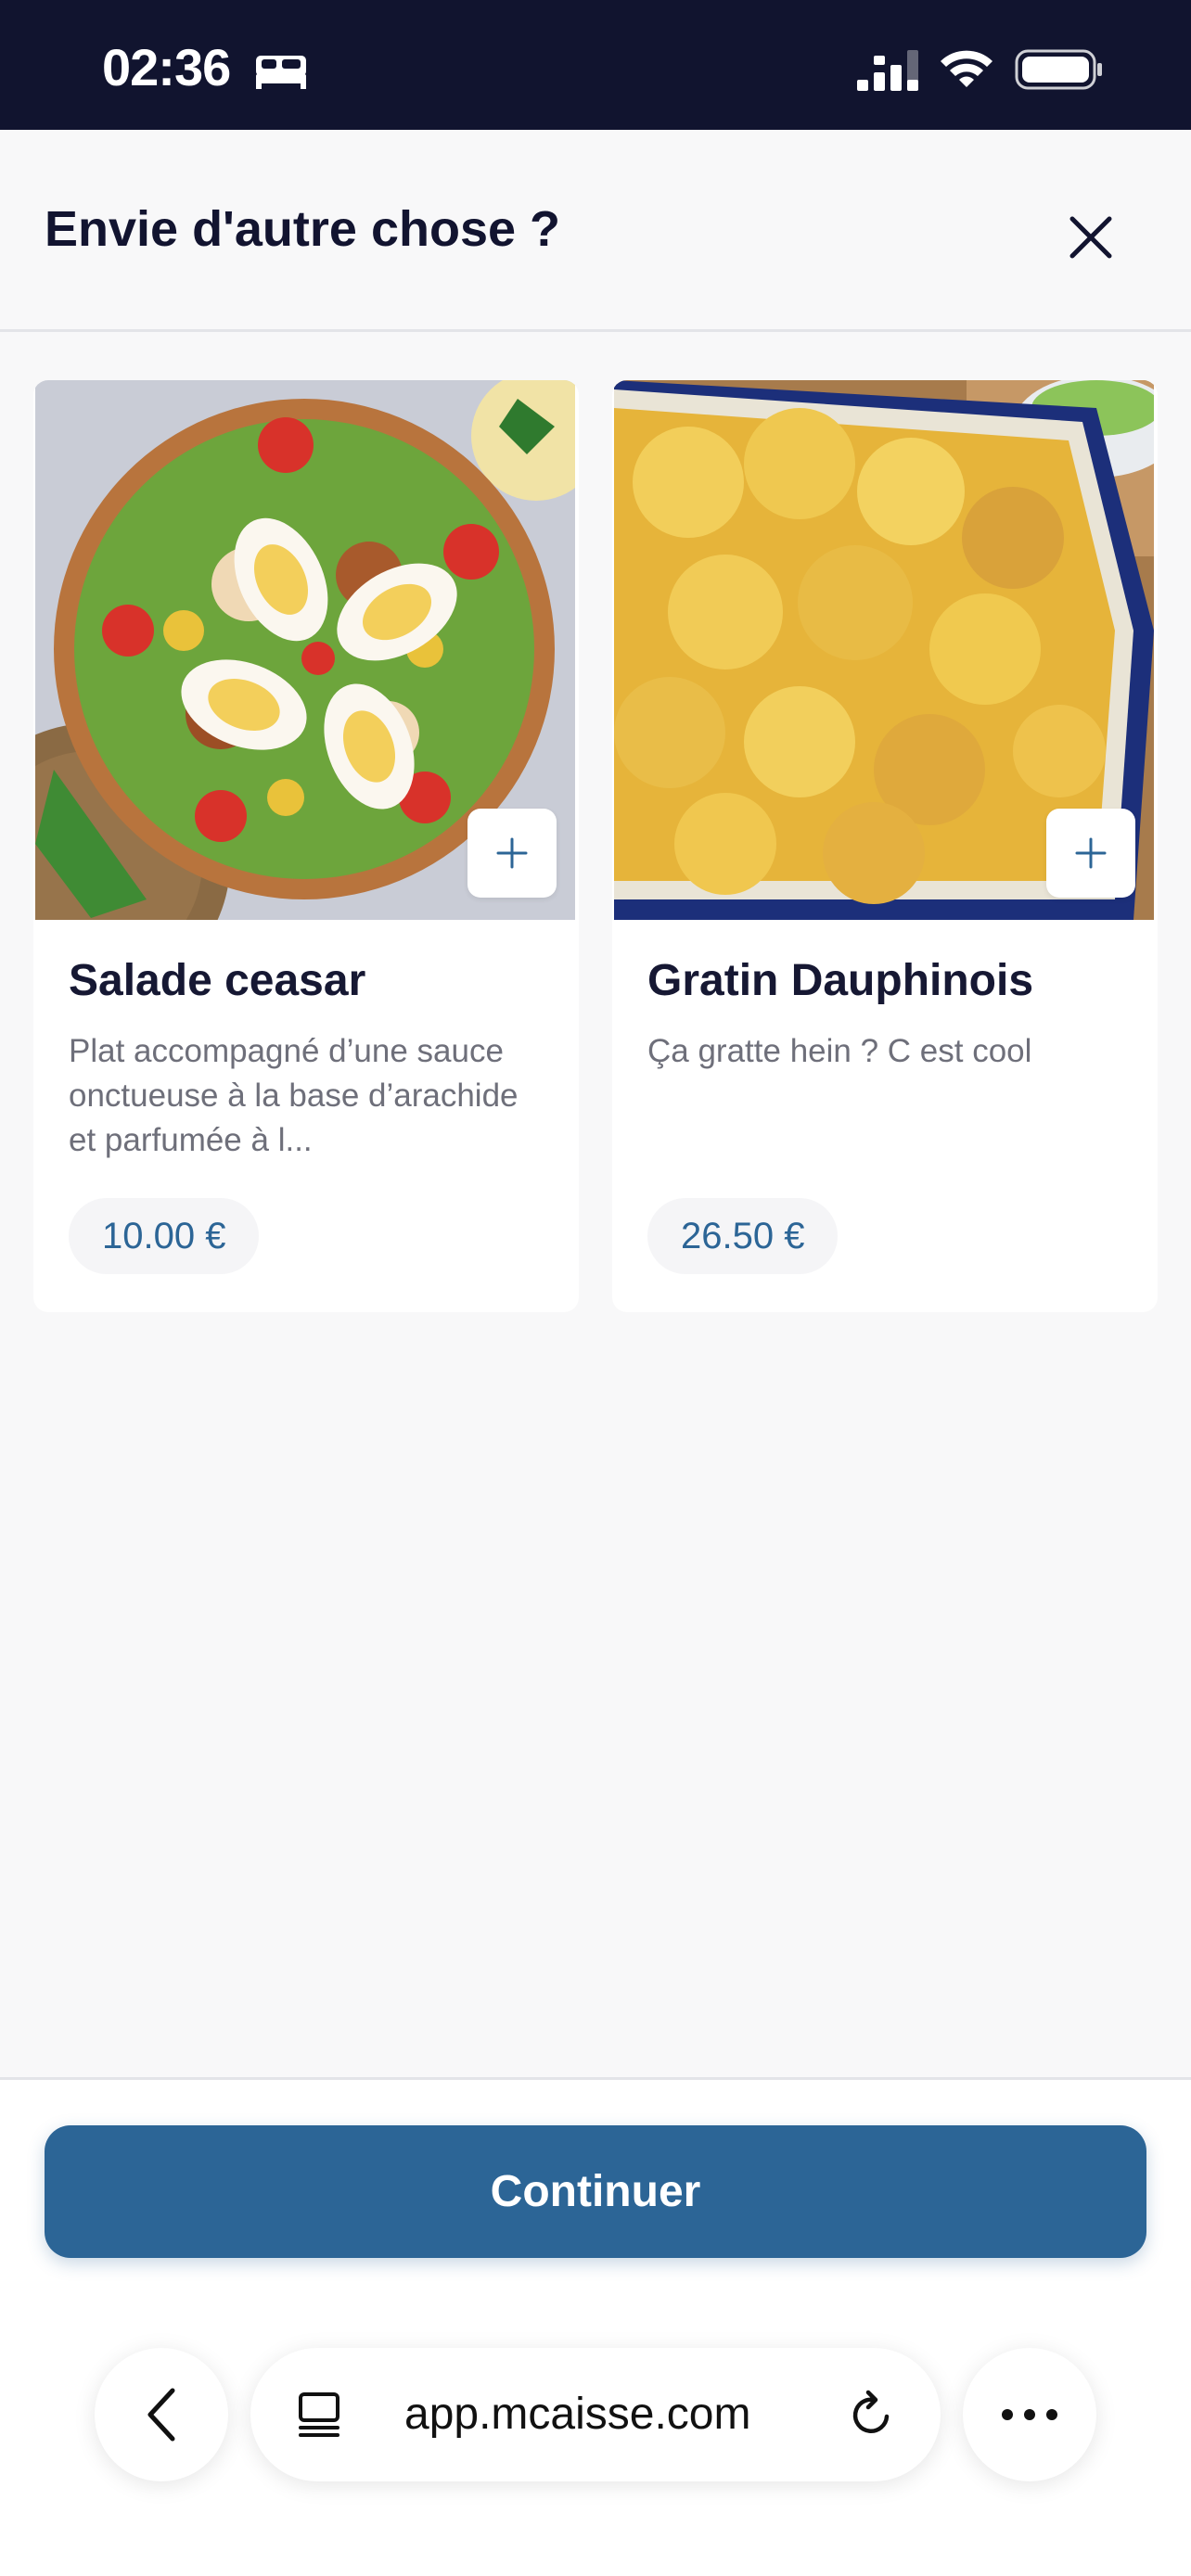 The width and height of the screenshot is (1191, 2576). I want to click on url-text: app.mcaisse.com, so click(577, 2414).